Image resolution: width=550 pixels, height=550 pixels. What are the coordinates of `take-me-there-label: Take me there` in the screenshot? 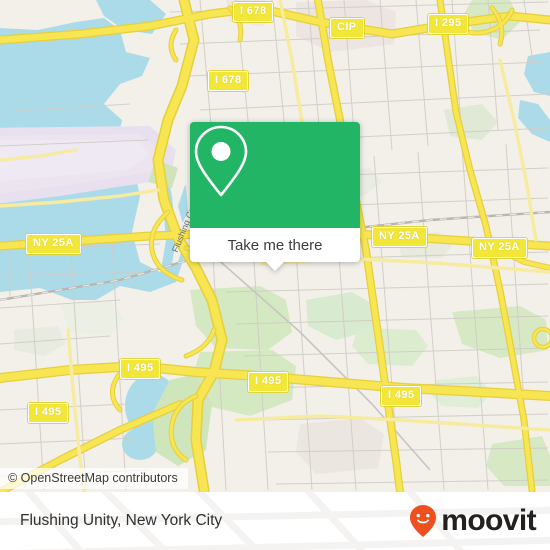 It's located at (275, 245).